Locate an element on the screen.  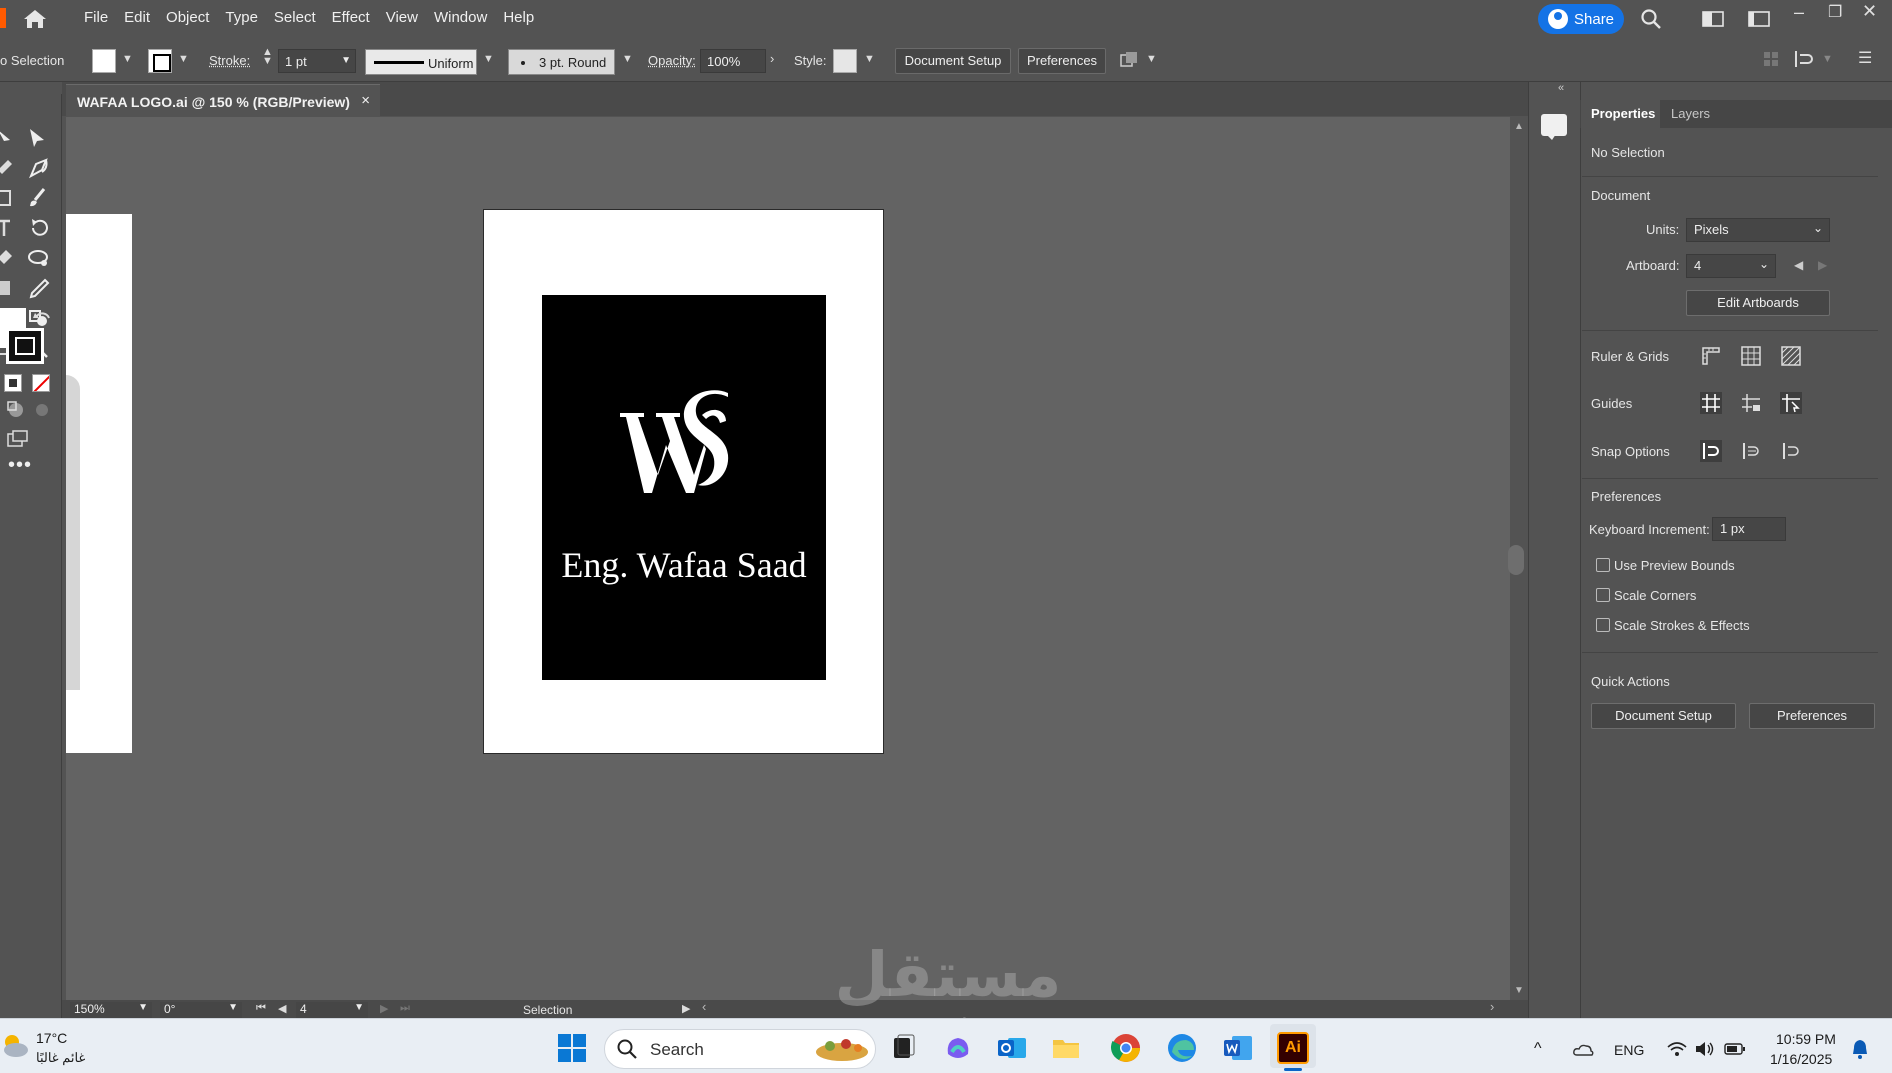
logo-name-text: Eng. Wafaa Saad is located at coordinates (684, 565).